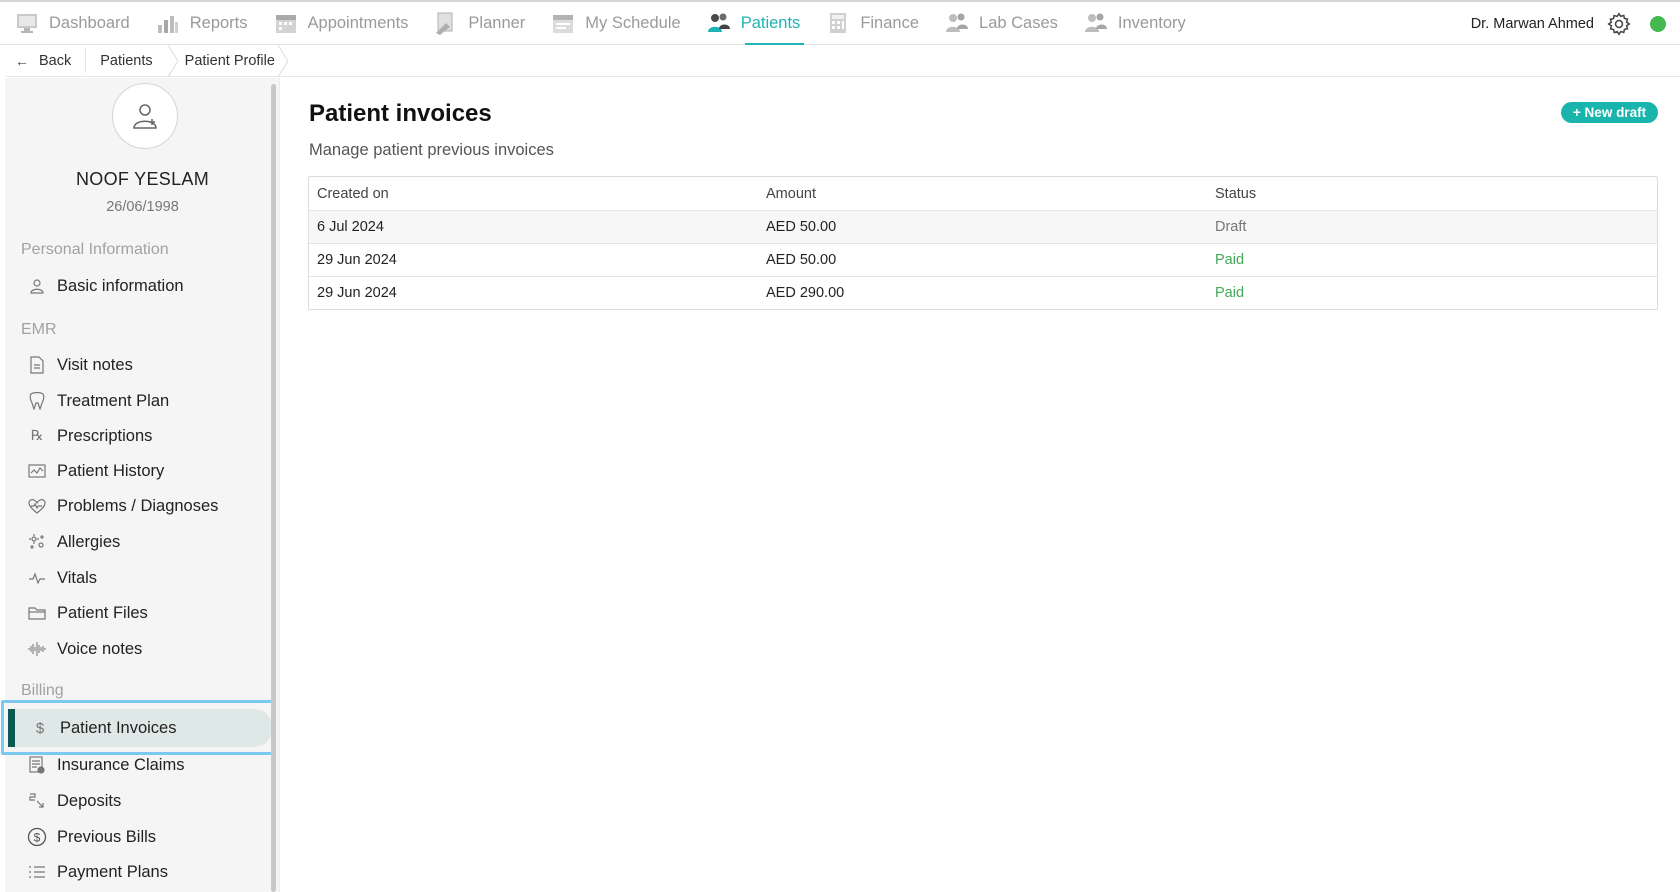 This screenshot has height=892, width=1680. What do you see at coordinates (533, 194) in the screenshot?
I see `column-header-created-on: Created on` at bounding box center [533, 194].